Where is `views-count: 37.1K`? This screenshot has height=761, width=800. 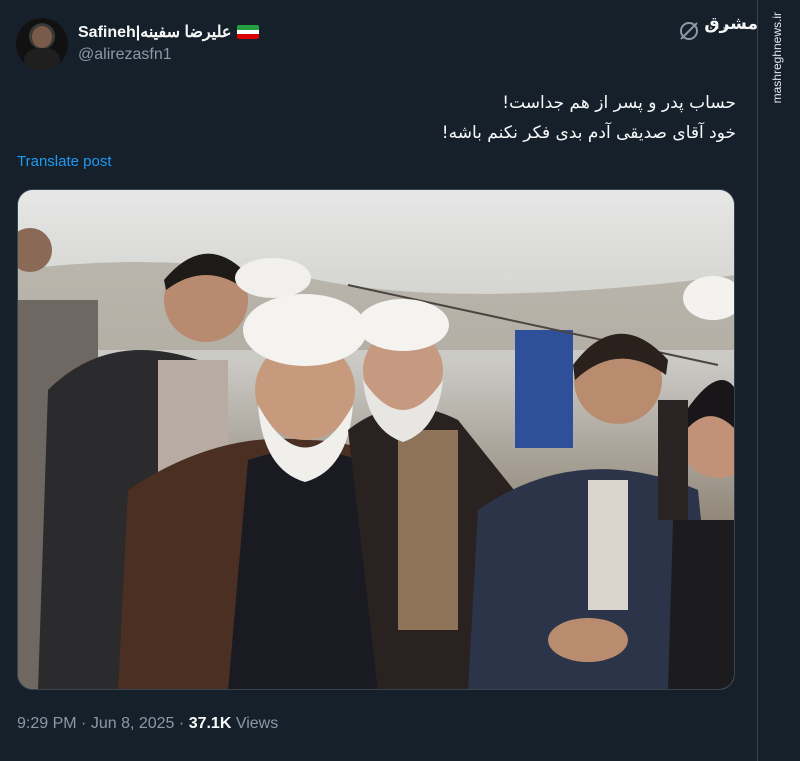 views-count: 37.1K is located at coordinates (210, 723).